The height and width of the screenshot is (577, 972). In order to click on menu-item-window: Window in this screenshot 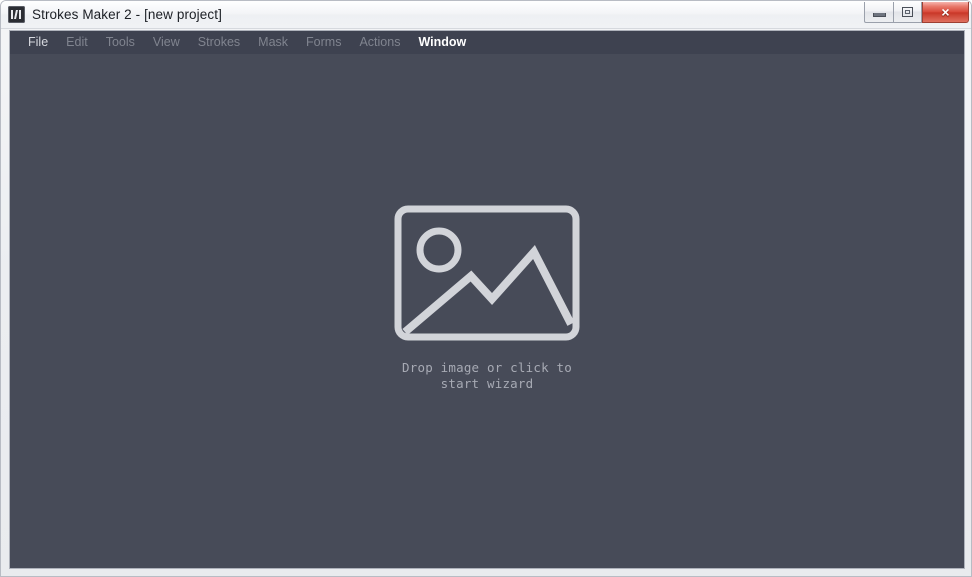, I will do `click(442, 43)`.